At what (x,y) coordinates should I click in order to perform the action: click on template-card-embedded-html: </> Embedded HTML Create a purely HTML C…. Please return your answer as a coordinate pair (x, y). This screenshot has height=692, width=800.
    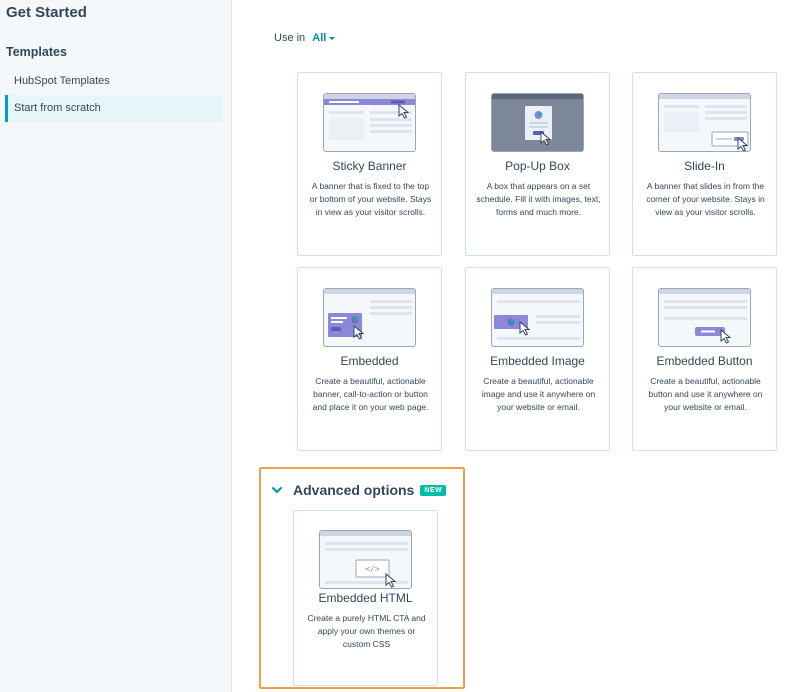
    Looking at the image, I should click on (365, 598).